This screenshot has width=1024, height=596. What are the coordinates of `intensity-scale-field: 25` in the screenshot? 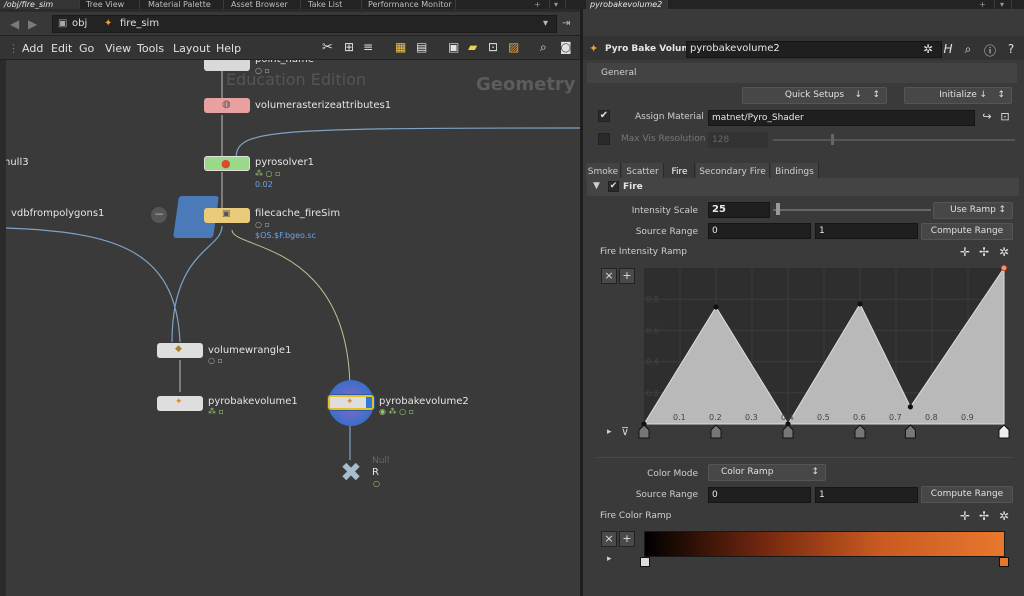 It's located at (739, 210).